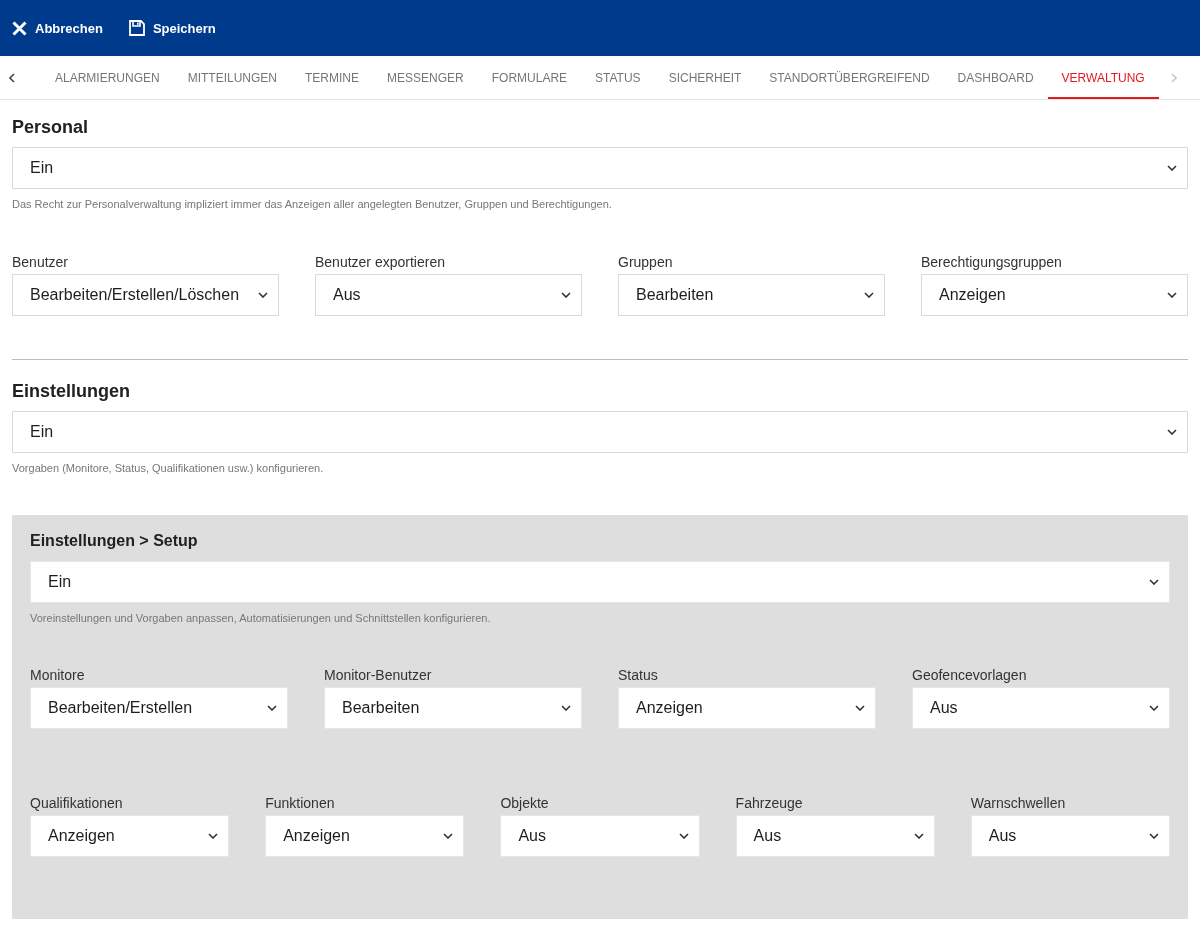 The image size is (1200, 928). What do you see at coordinates (969, 675) in the screenshot?
I see `field-label: Geofencevorlagen` at bounding box center [969, 675].